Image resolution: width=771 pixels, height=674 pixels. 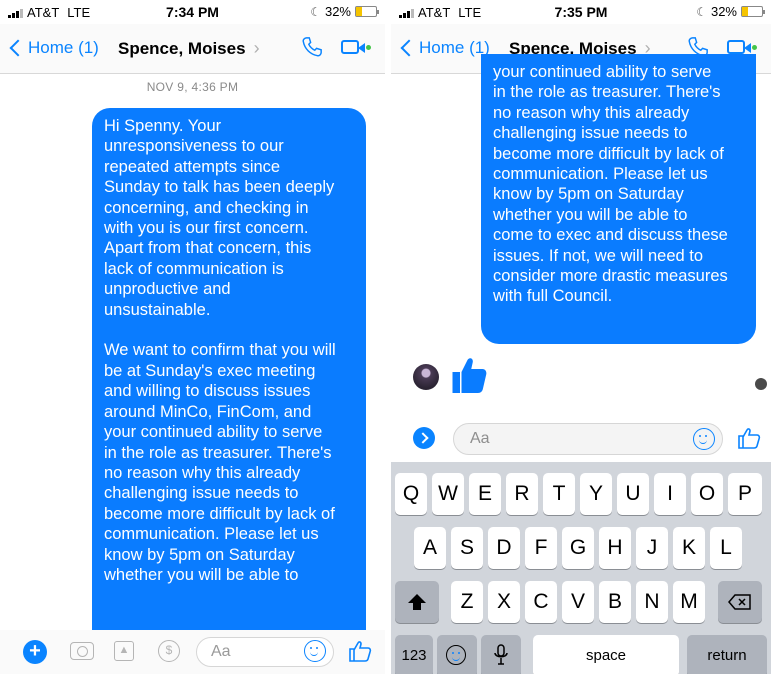 What do you see at coordinates (312, 47) in the screenshot?
I see `phone-icon` at bounding box center [312, 47].